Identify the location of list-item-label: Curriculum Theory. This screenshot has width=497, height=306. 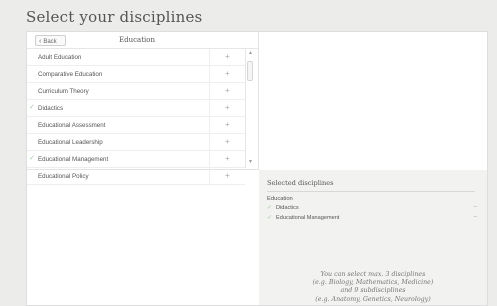
(63, 91).